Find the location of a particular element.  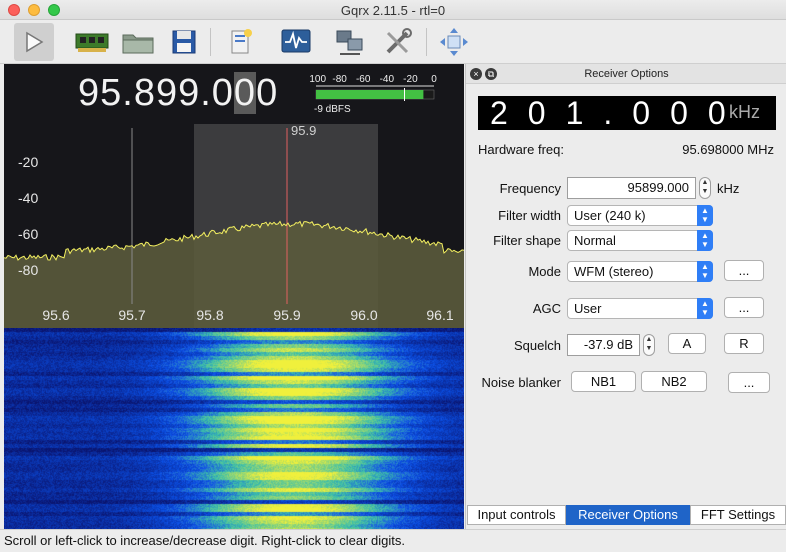

frequency-readout: 95.899.000 is located at coordinates (178, 93).